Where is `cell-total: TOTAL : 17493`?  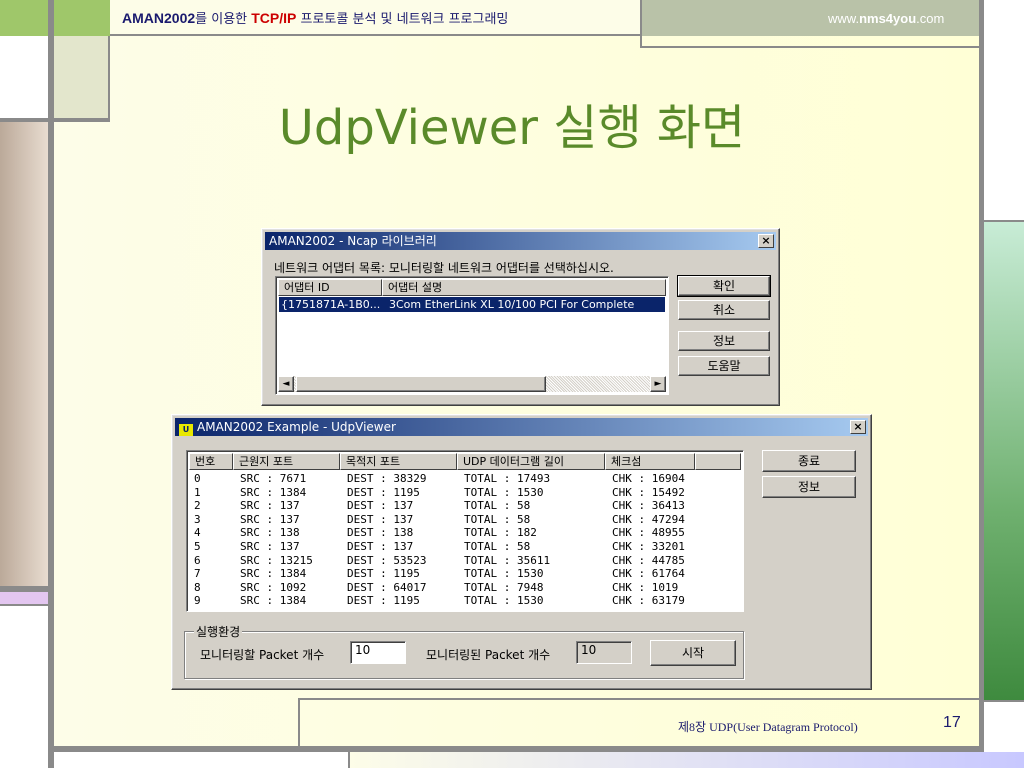
cell-total: TOTAL : 17493 is located at coordinates (507, 478).